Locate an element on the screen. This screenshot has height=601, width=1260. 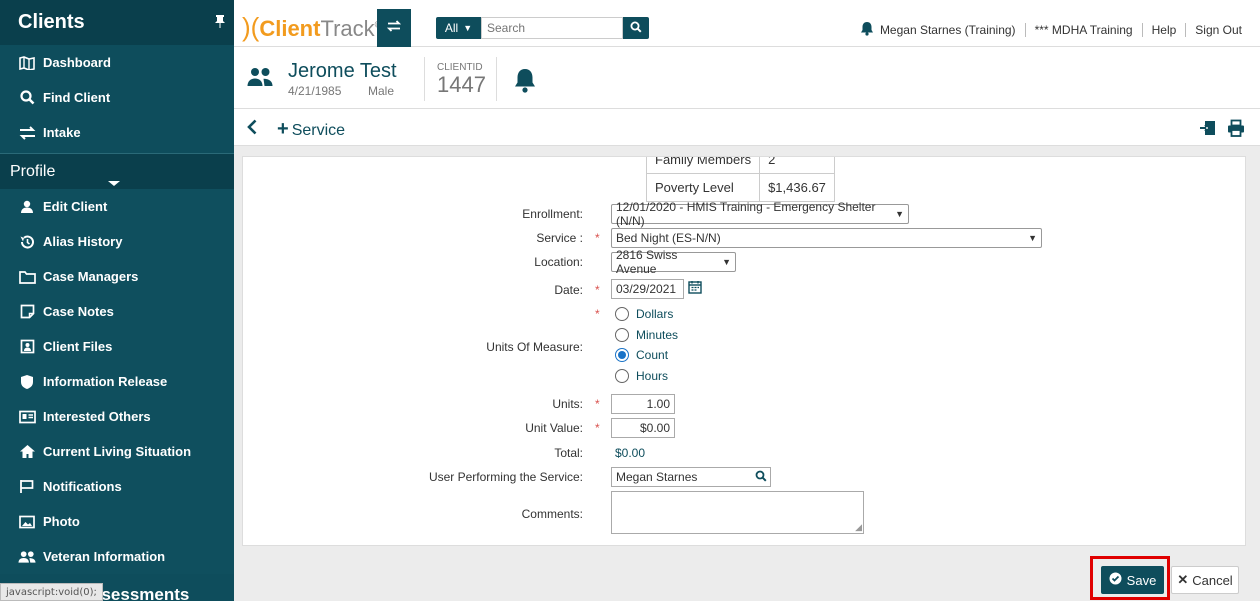
radio-hours: Hours is located at coordinates (641, 376).